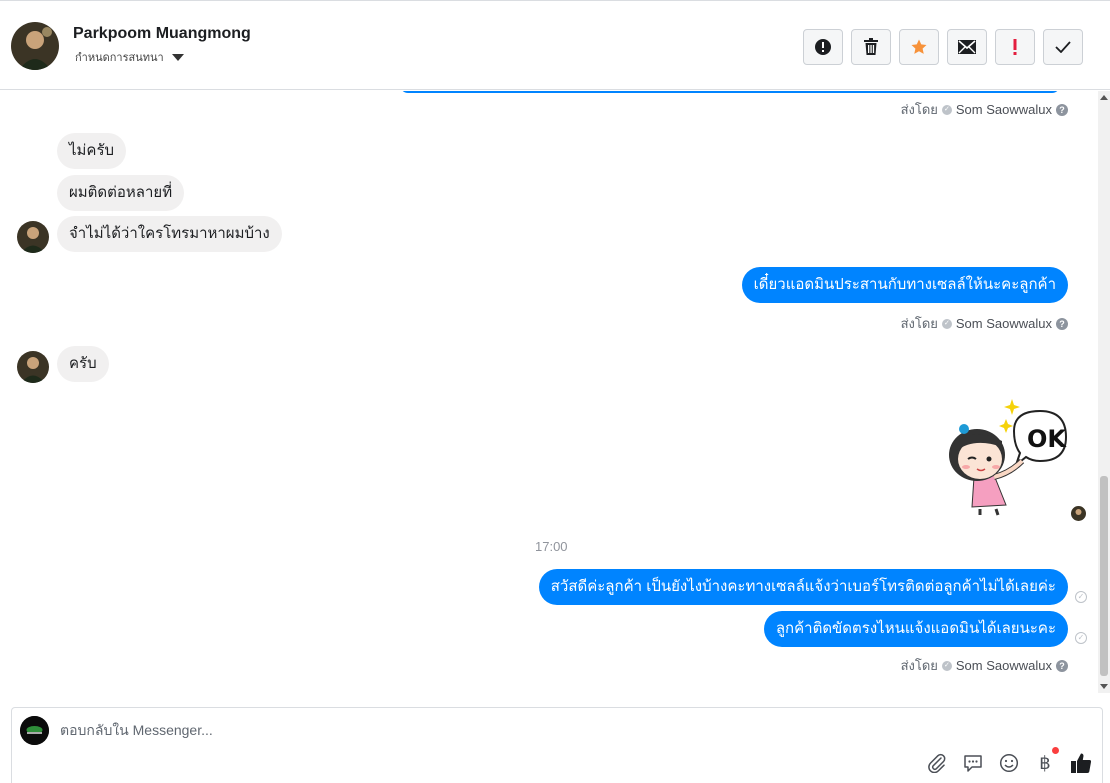  I want to click on thumbs-up-icon, so click(1081, 763).